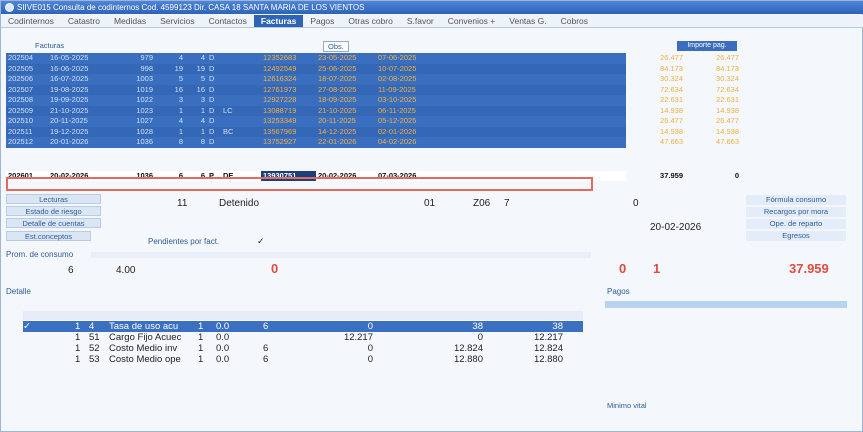 This screenshot has width=863, height=432. What do you see at coordinates (796, 236) in the screenshot?
I see `egresos-button: Egresos` at bounding box center [796, 236].